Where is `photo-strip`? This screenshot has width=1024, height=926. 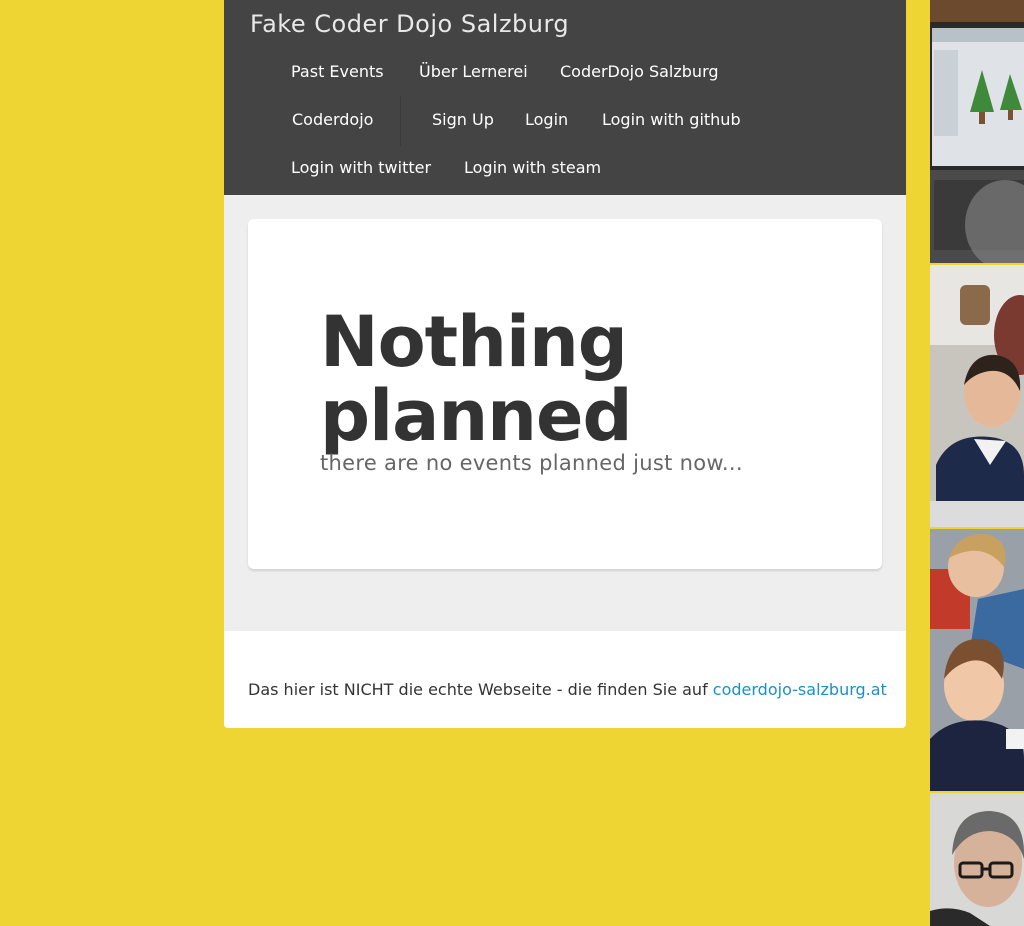
photo-strip is located at coordinates (977, 463).